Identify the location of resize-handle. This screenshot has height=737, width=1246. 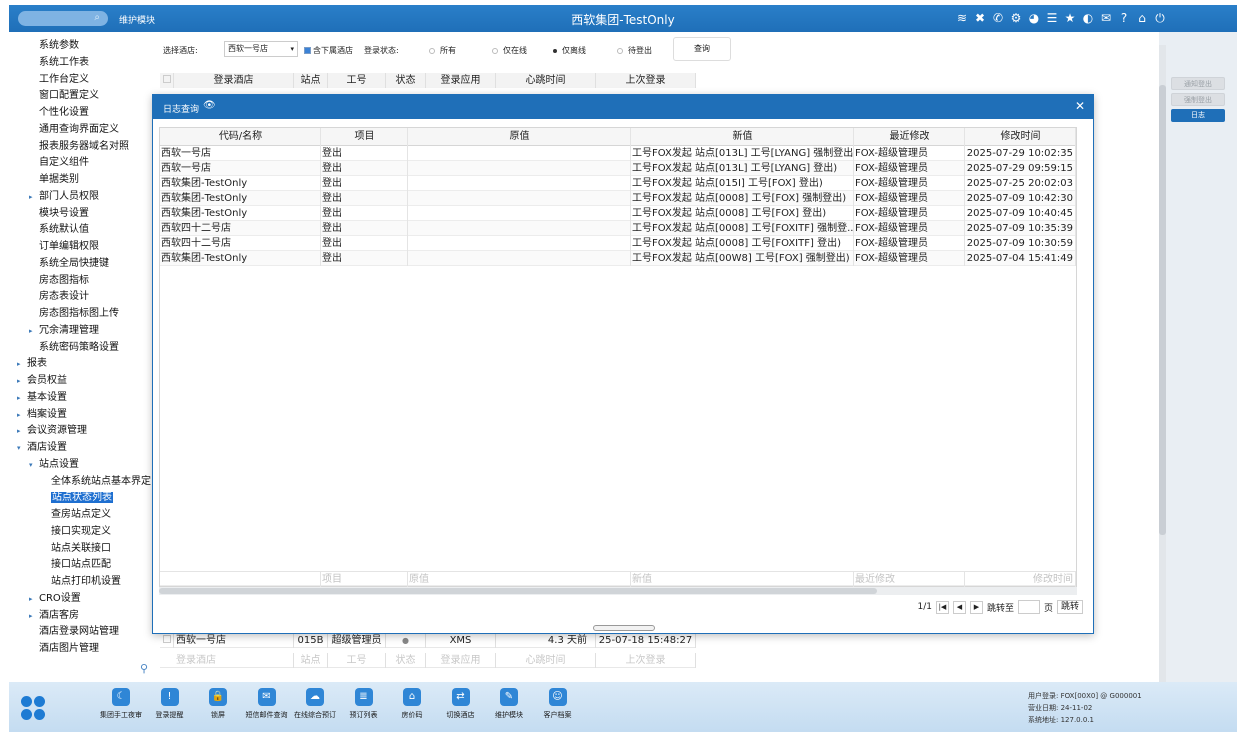
(624, 628).